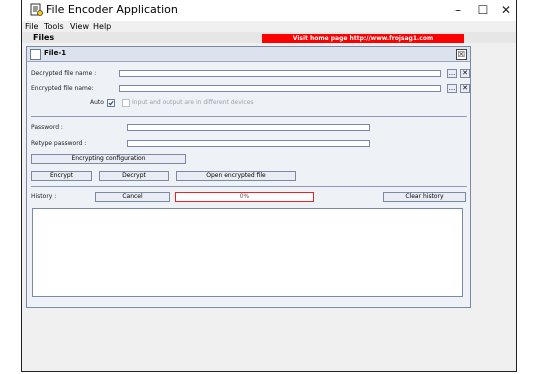 Image resolution: width=540 pixels, height=374 pixels. What do you see at coordinates (59, 143) in the screenshot?
I see `retype-password-label: Retype password :` at bounding box center [59, 143].